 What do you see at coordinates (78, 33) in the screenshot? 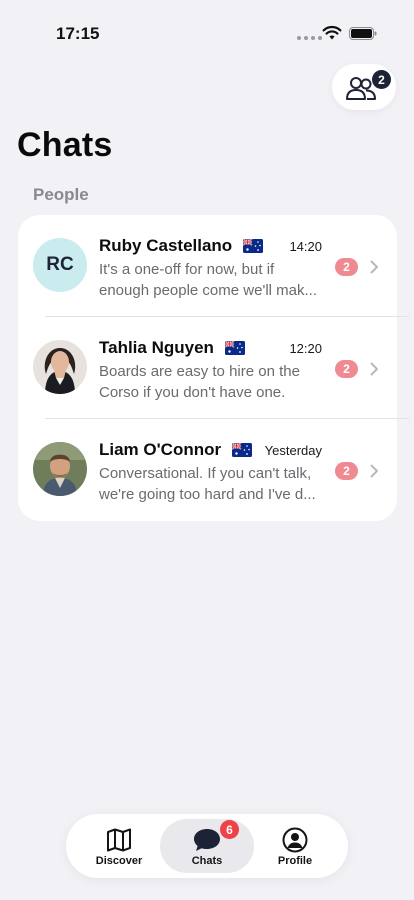
I see `status-time: 17:15` at bounding box center [78, 33].